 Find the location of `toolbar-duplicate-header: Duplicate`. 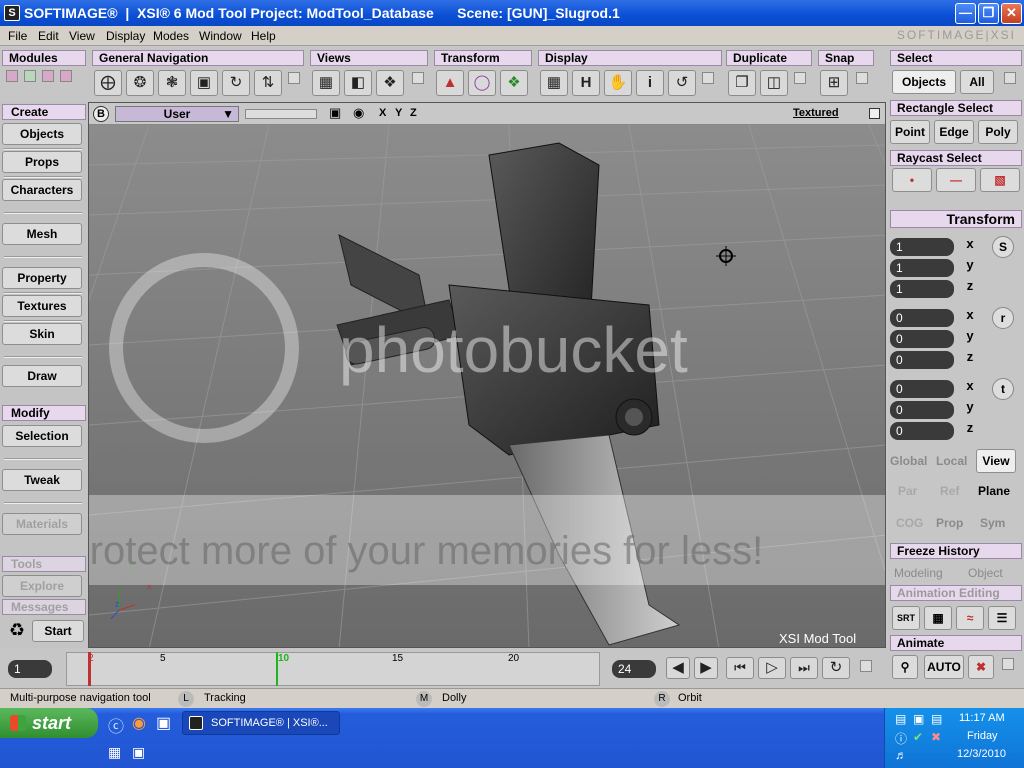

toolbar-duplicate-header: Duplicate is located at coordinates (769, 58).